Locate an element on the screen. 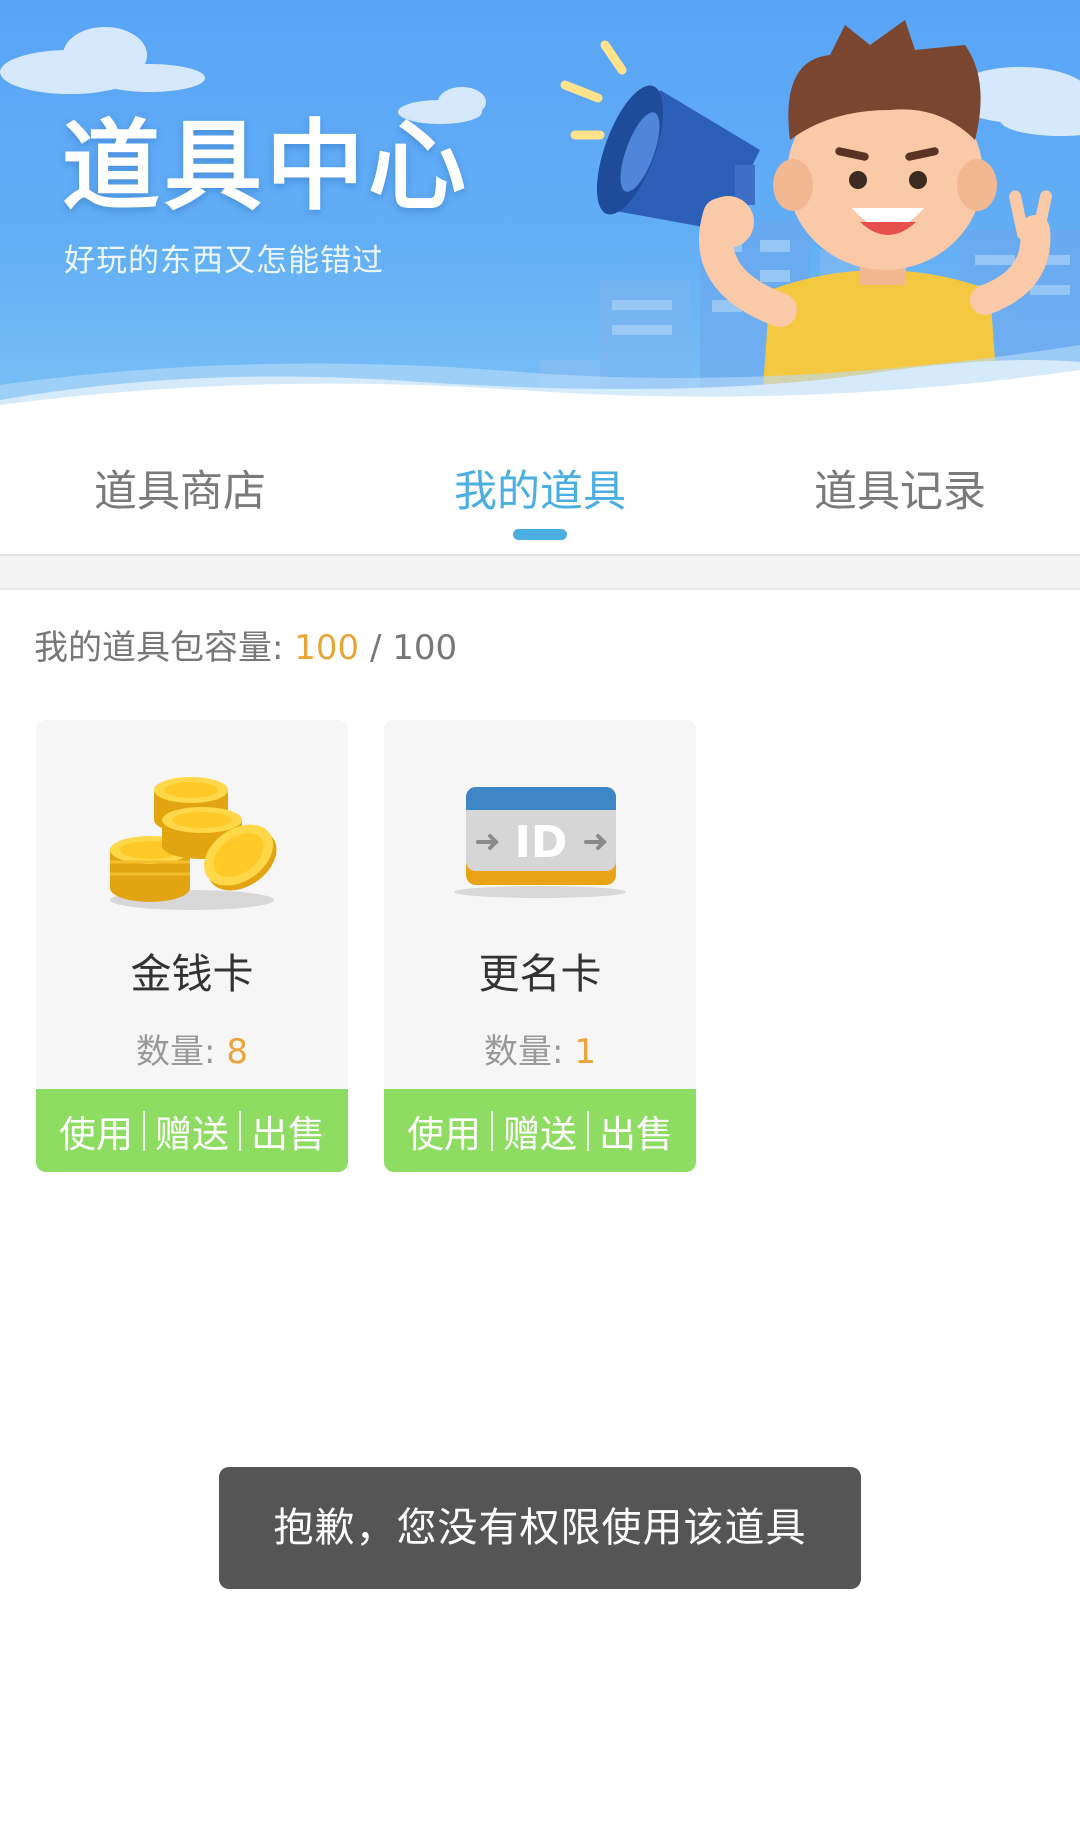 This screenshot has width=1080, height=1828. capacity-used: 100 is located at coordinates (327, 648).